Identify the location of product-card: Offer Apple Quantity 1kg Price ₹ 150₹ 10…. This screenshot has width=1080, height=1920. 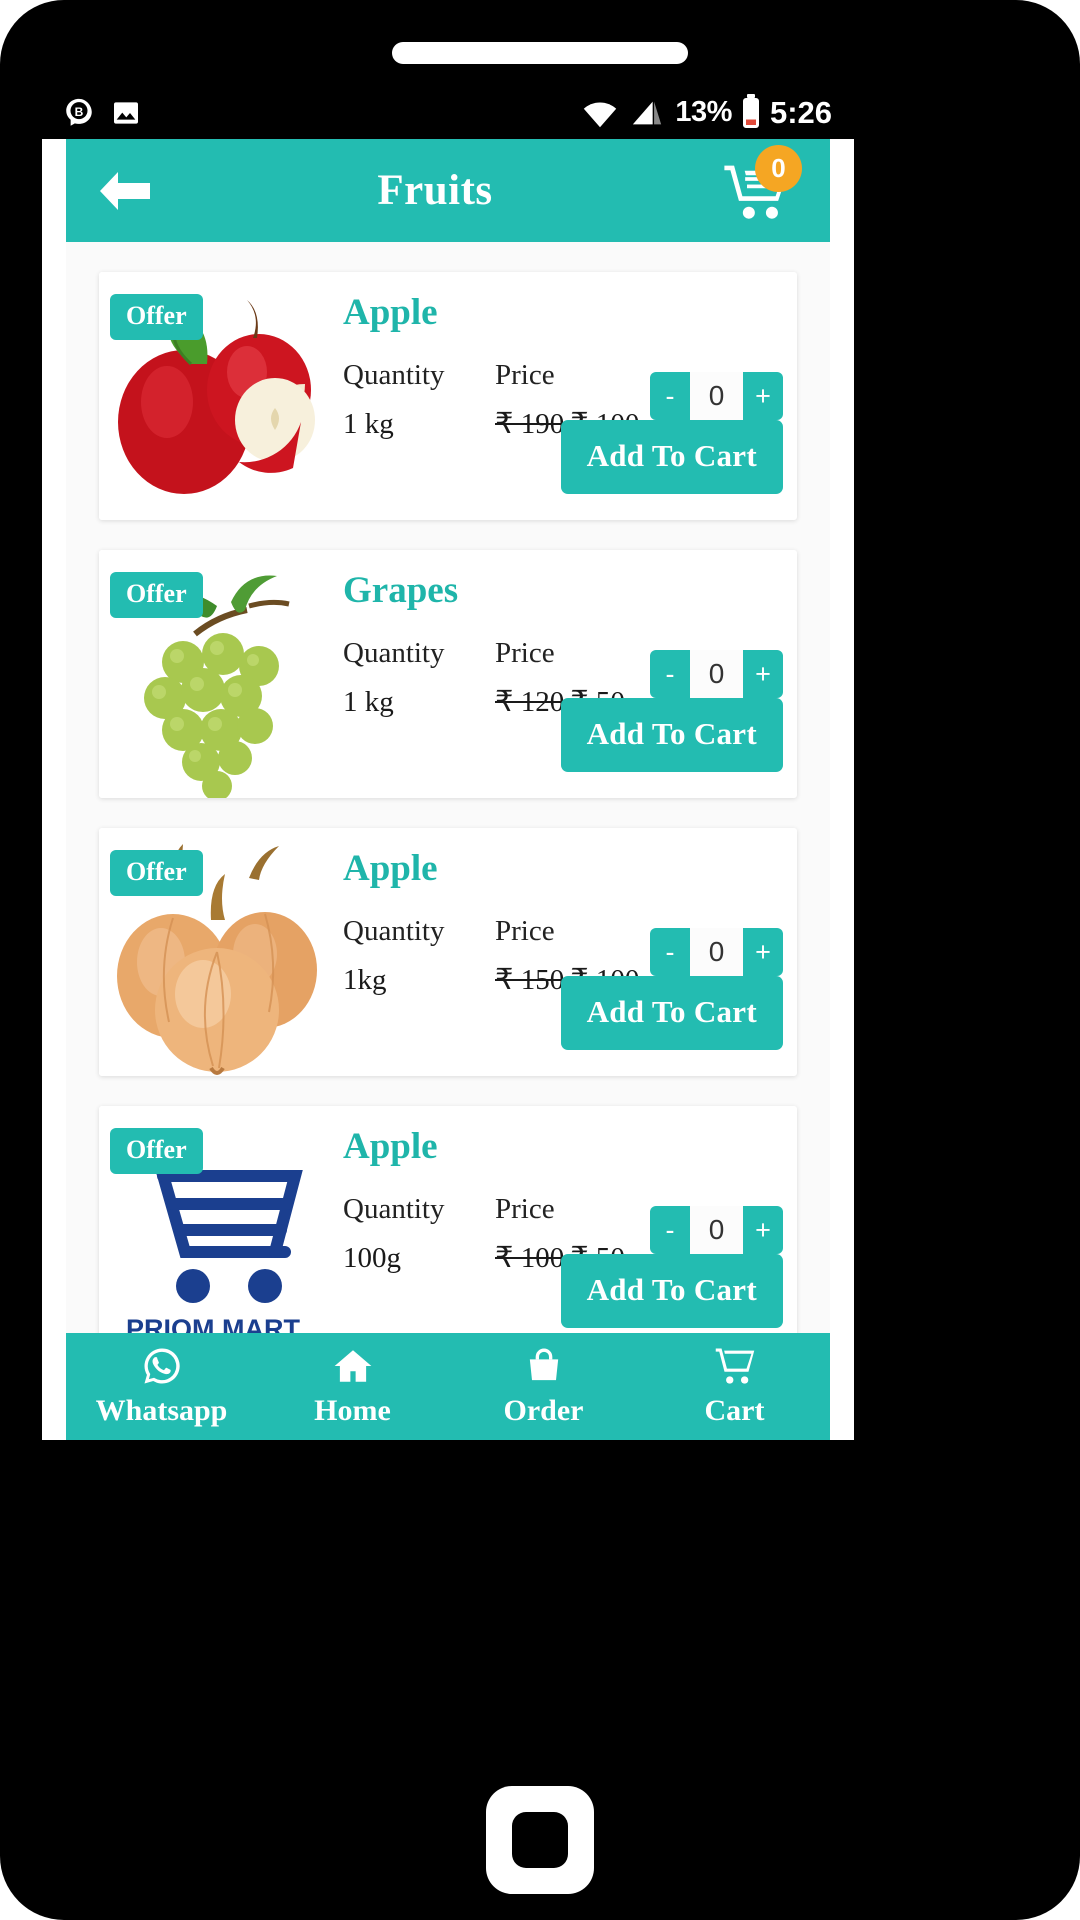
(448, 952).